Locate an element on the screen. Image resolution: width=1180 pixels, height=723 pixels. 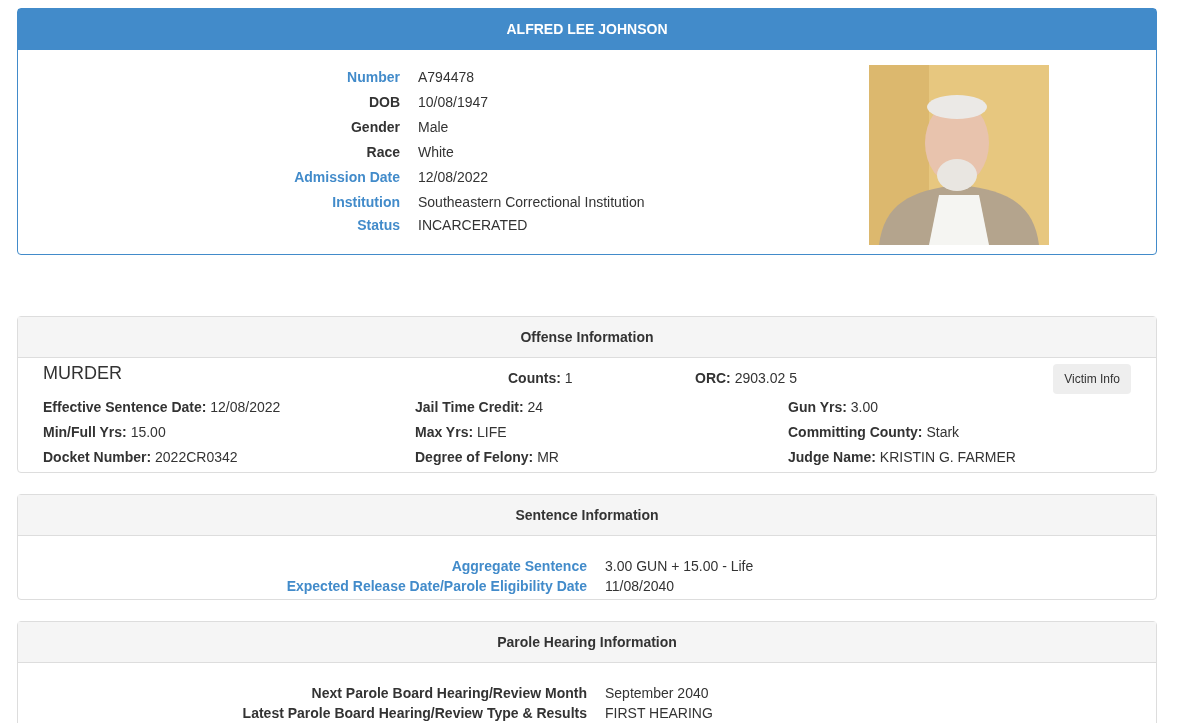
field-value: September 2040 is located at coordinates (657, 693).